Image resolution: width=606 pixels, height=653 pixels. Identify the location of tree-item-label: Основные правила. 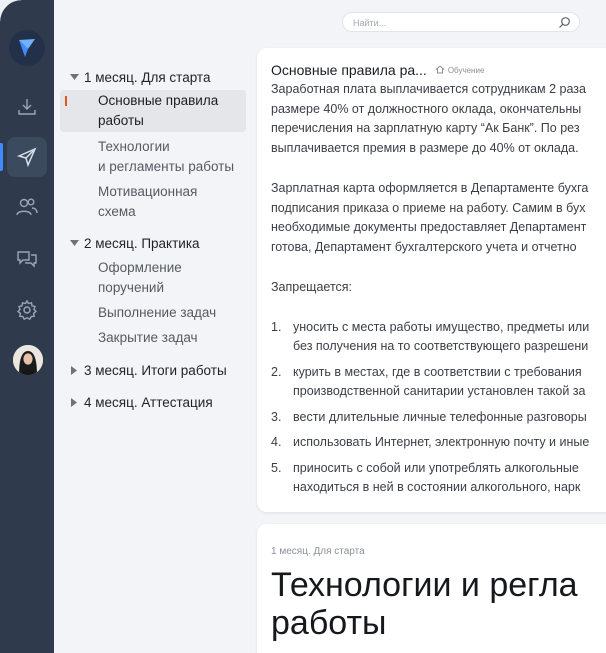
(158, 100).